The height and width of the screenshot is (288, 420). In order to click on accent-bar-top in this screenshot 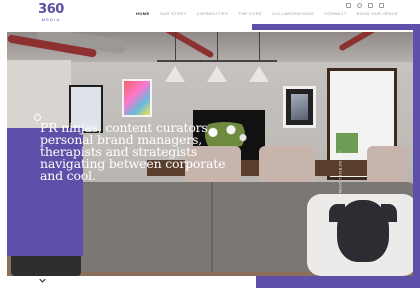, I will do `click(336, 27)`.